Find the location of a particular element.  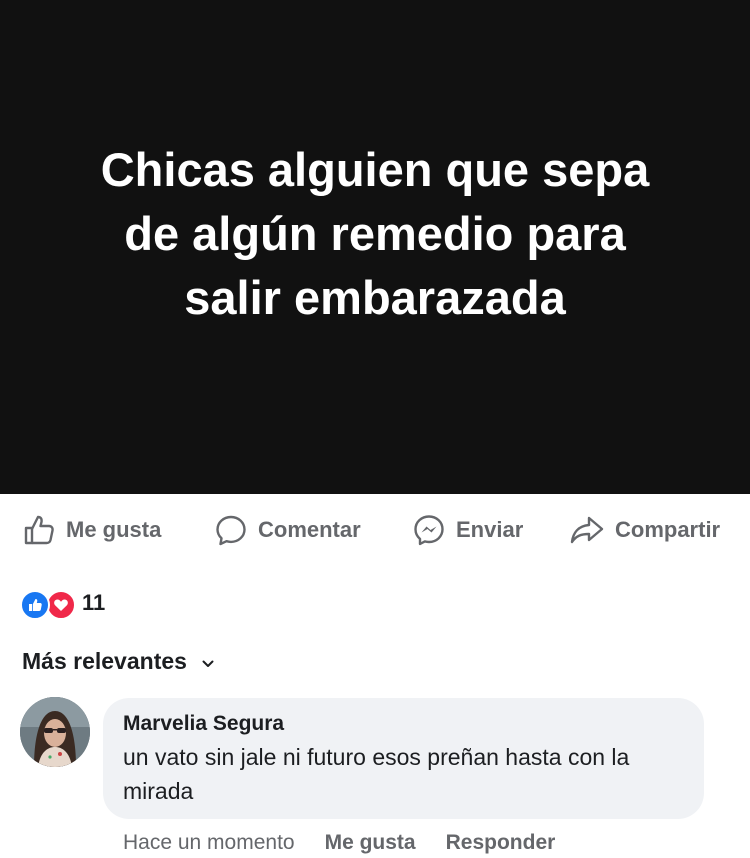

avatar is located at coordinates (55, 732).